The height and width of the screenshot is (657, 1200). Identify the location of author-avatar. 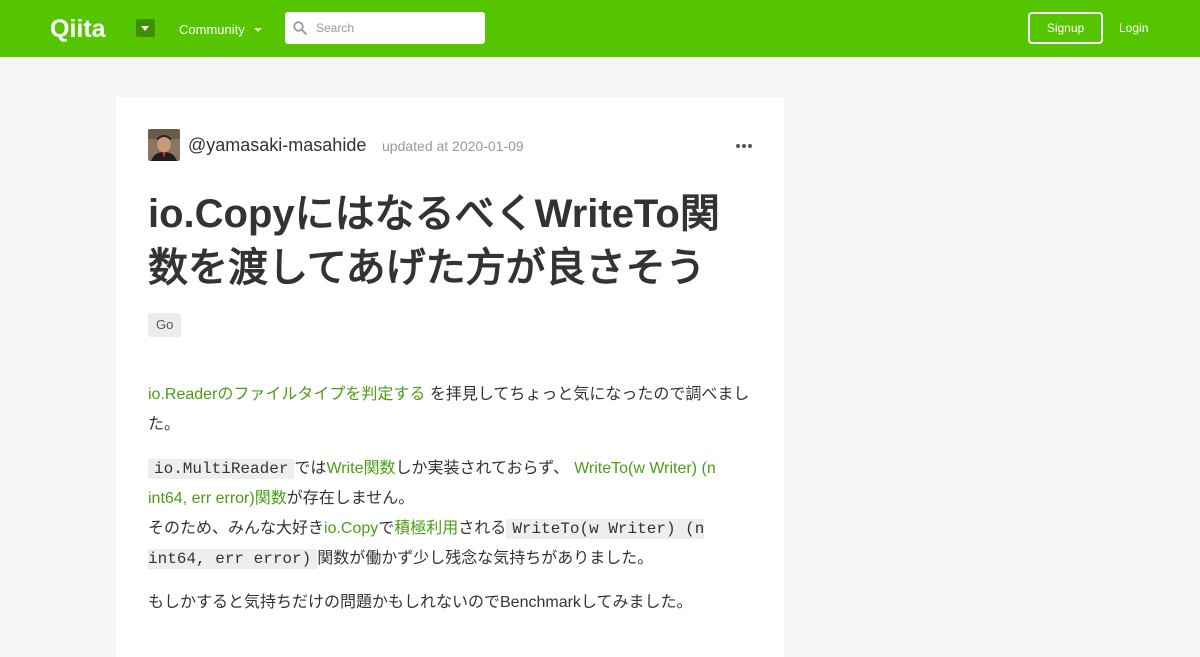
(164, 145).